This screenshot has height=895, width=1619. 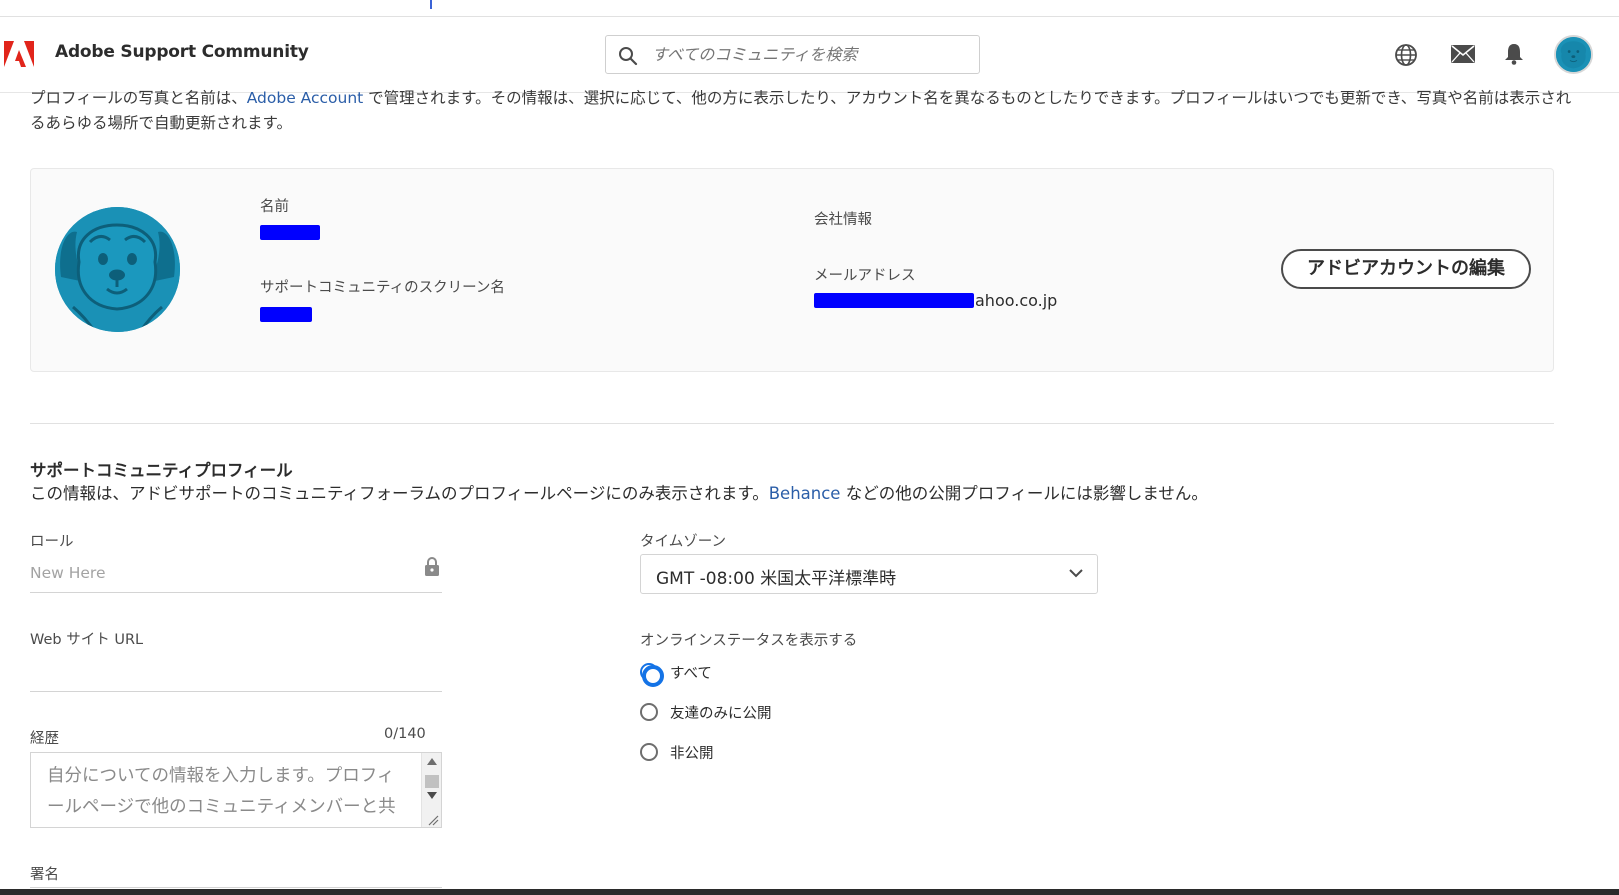 I want to click on search-box, so click(x=792, y=54).